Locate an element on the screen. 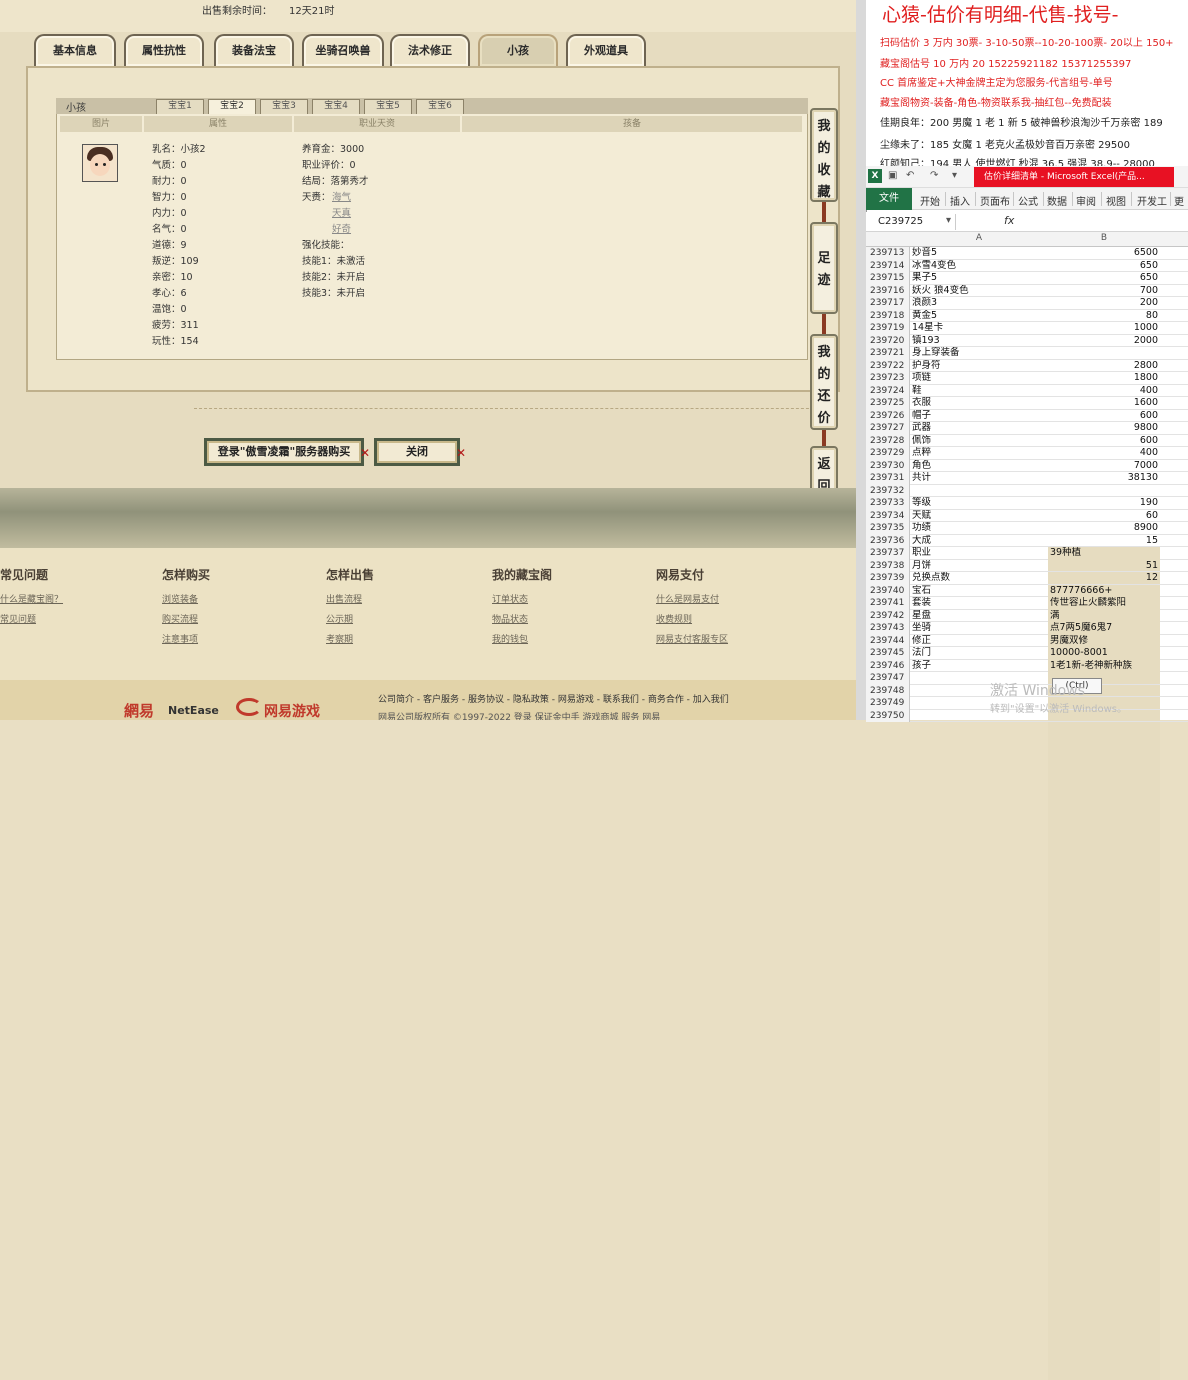  row-number: 239746 is located at coordinates (888, 665).